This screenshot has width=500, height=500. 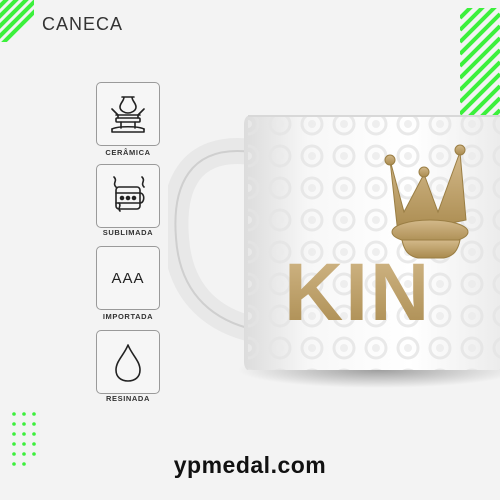 I want to click on resin-badge, so click(x=128, y=362).